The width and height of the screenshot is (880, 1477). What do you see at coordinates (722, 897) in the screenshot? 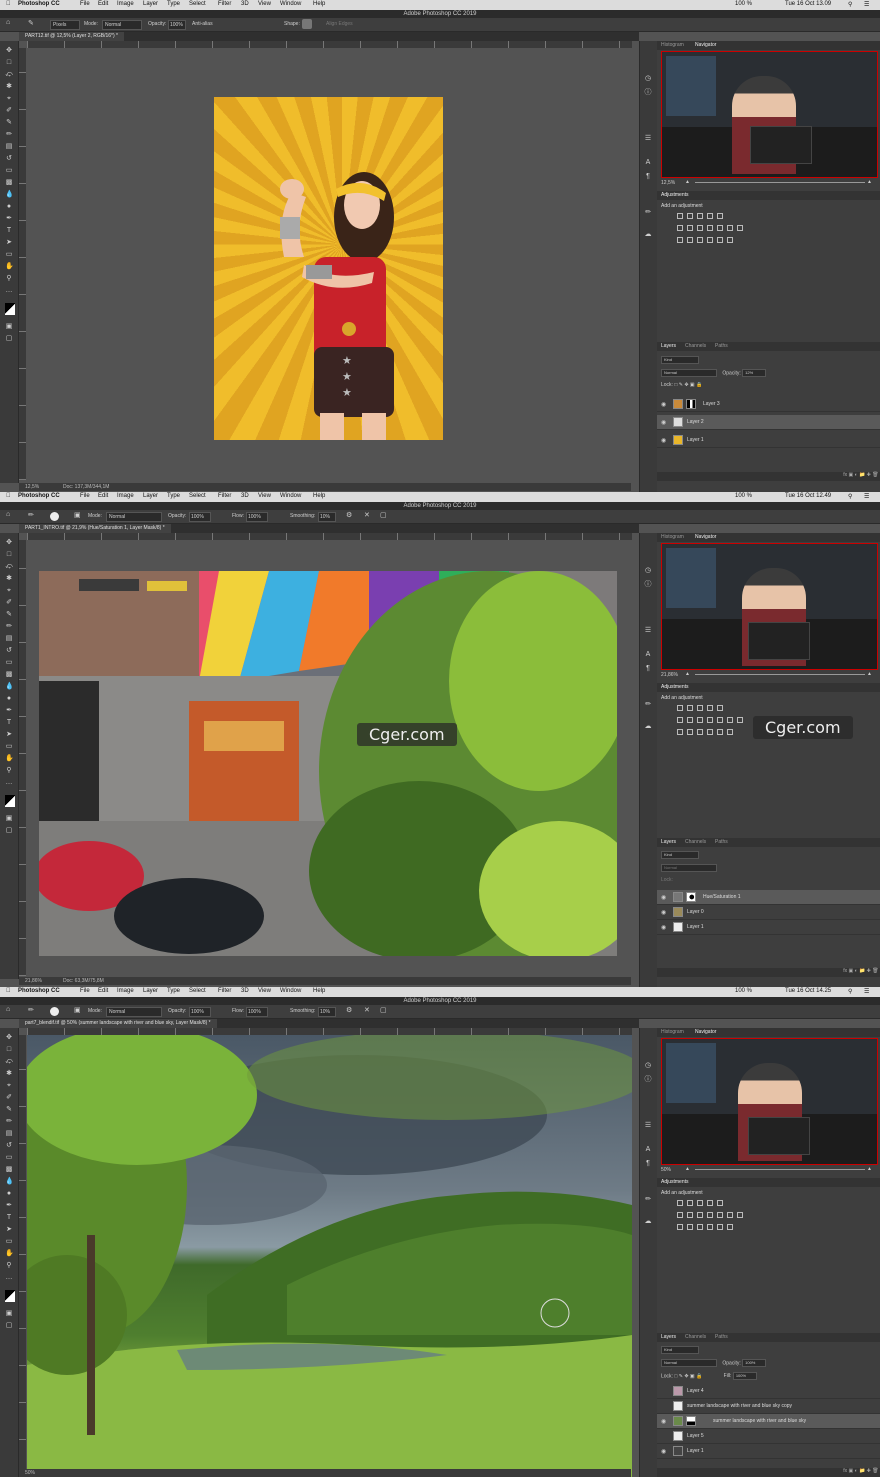
I see `layer-name: Hue/Saturation 1` at bounding box center [722, 897].